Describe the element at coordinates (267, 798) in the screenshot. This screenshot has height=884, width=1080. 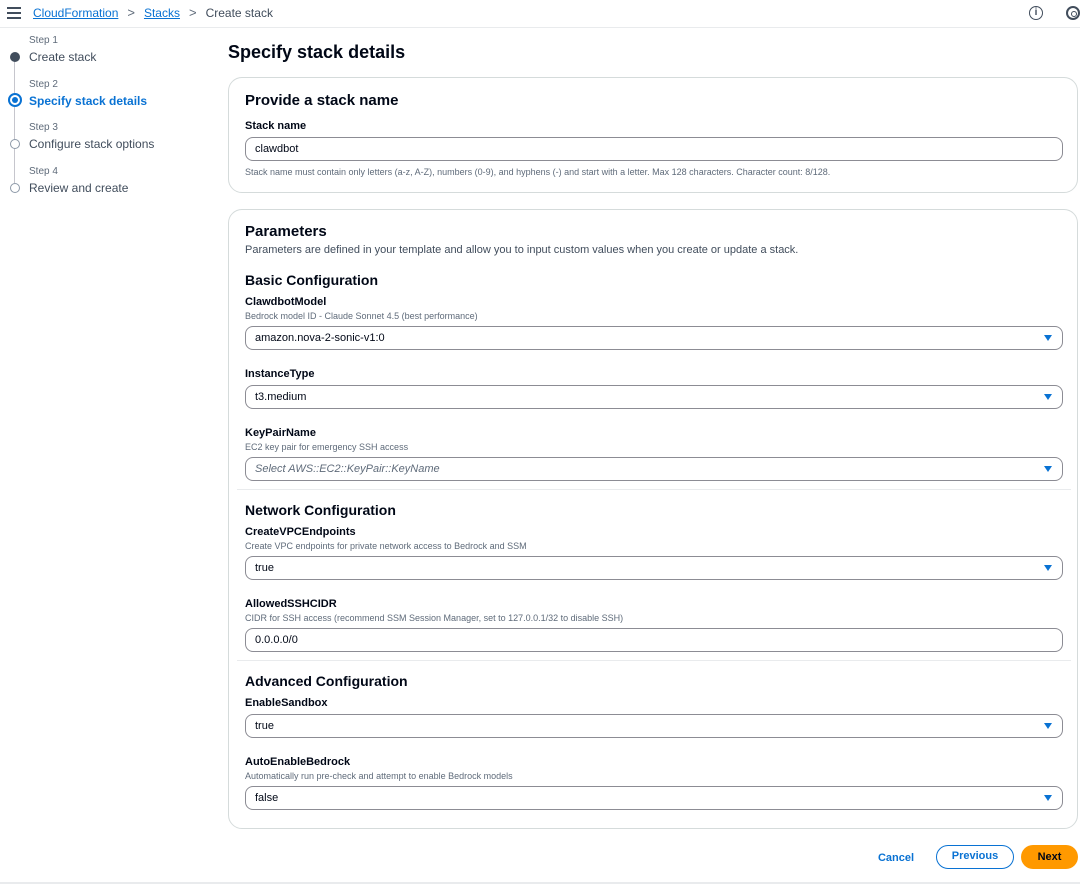
I see `auto-bedrock-value: false` at that location.